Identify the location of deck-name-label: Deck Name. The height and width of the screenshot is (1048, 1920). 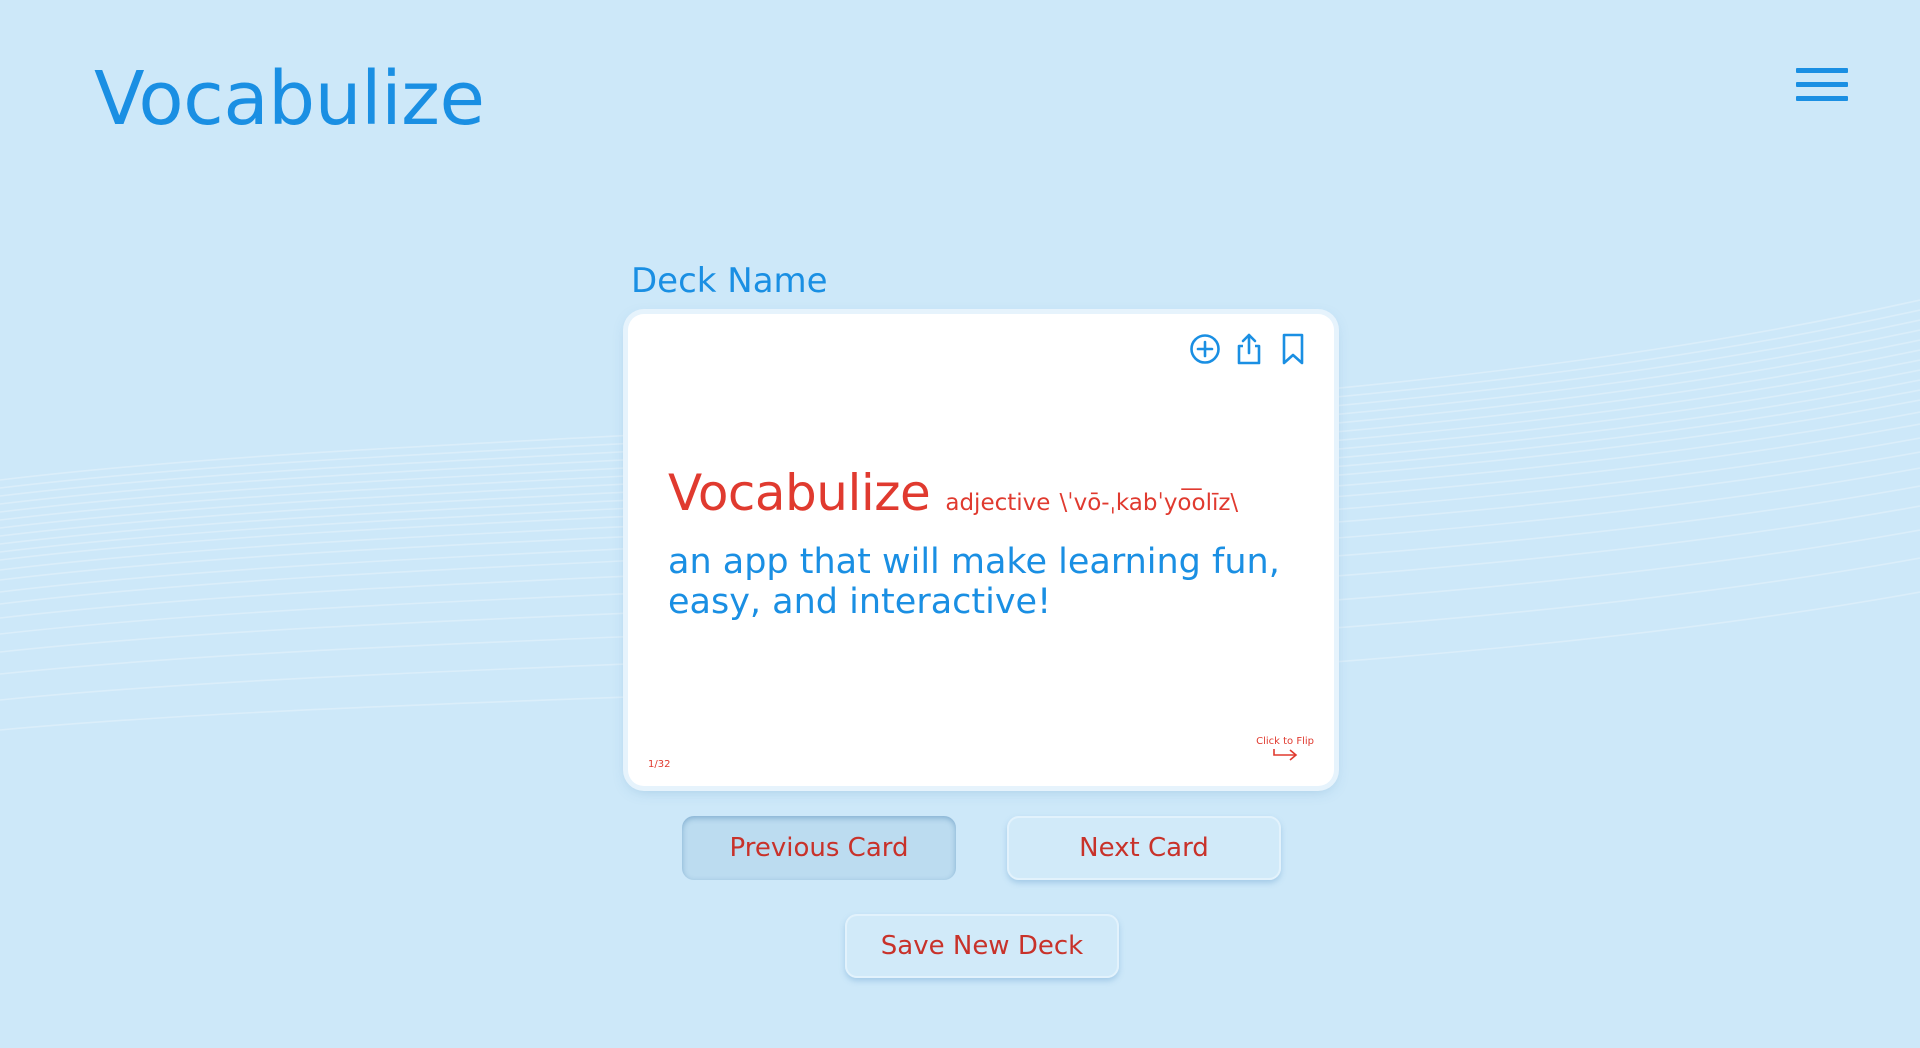
(729, 281).